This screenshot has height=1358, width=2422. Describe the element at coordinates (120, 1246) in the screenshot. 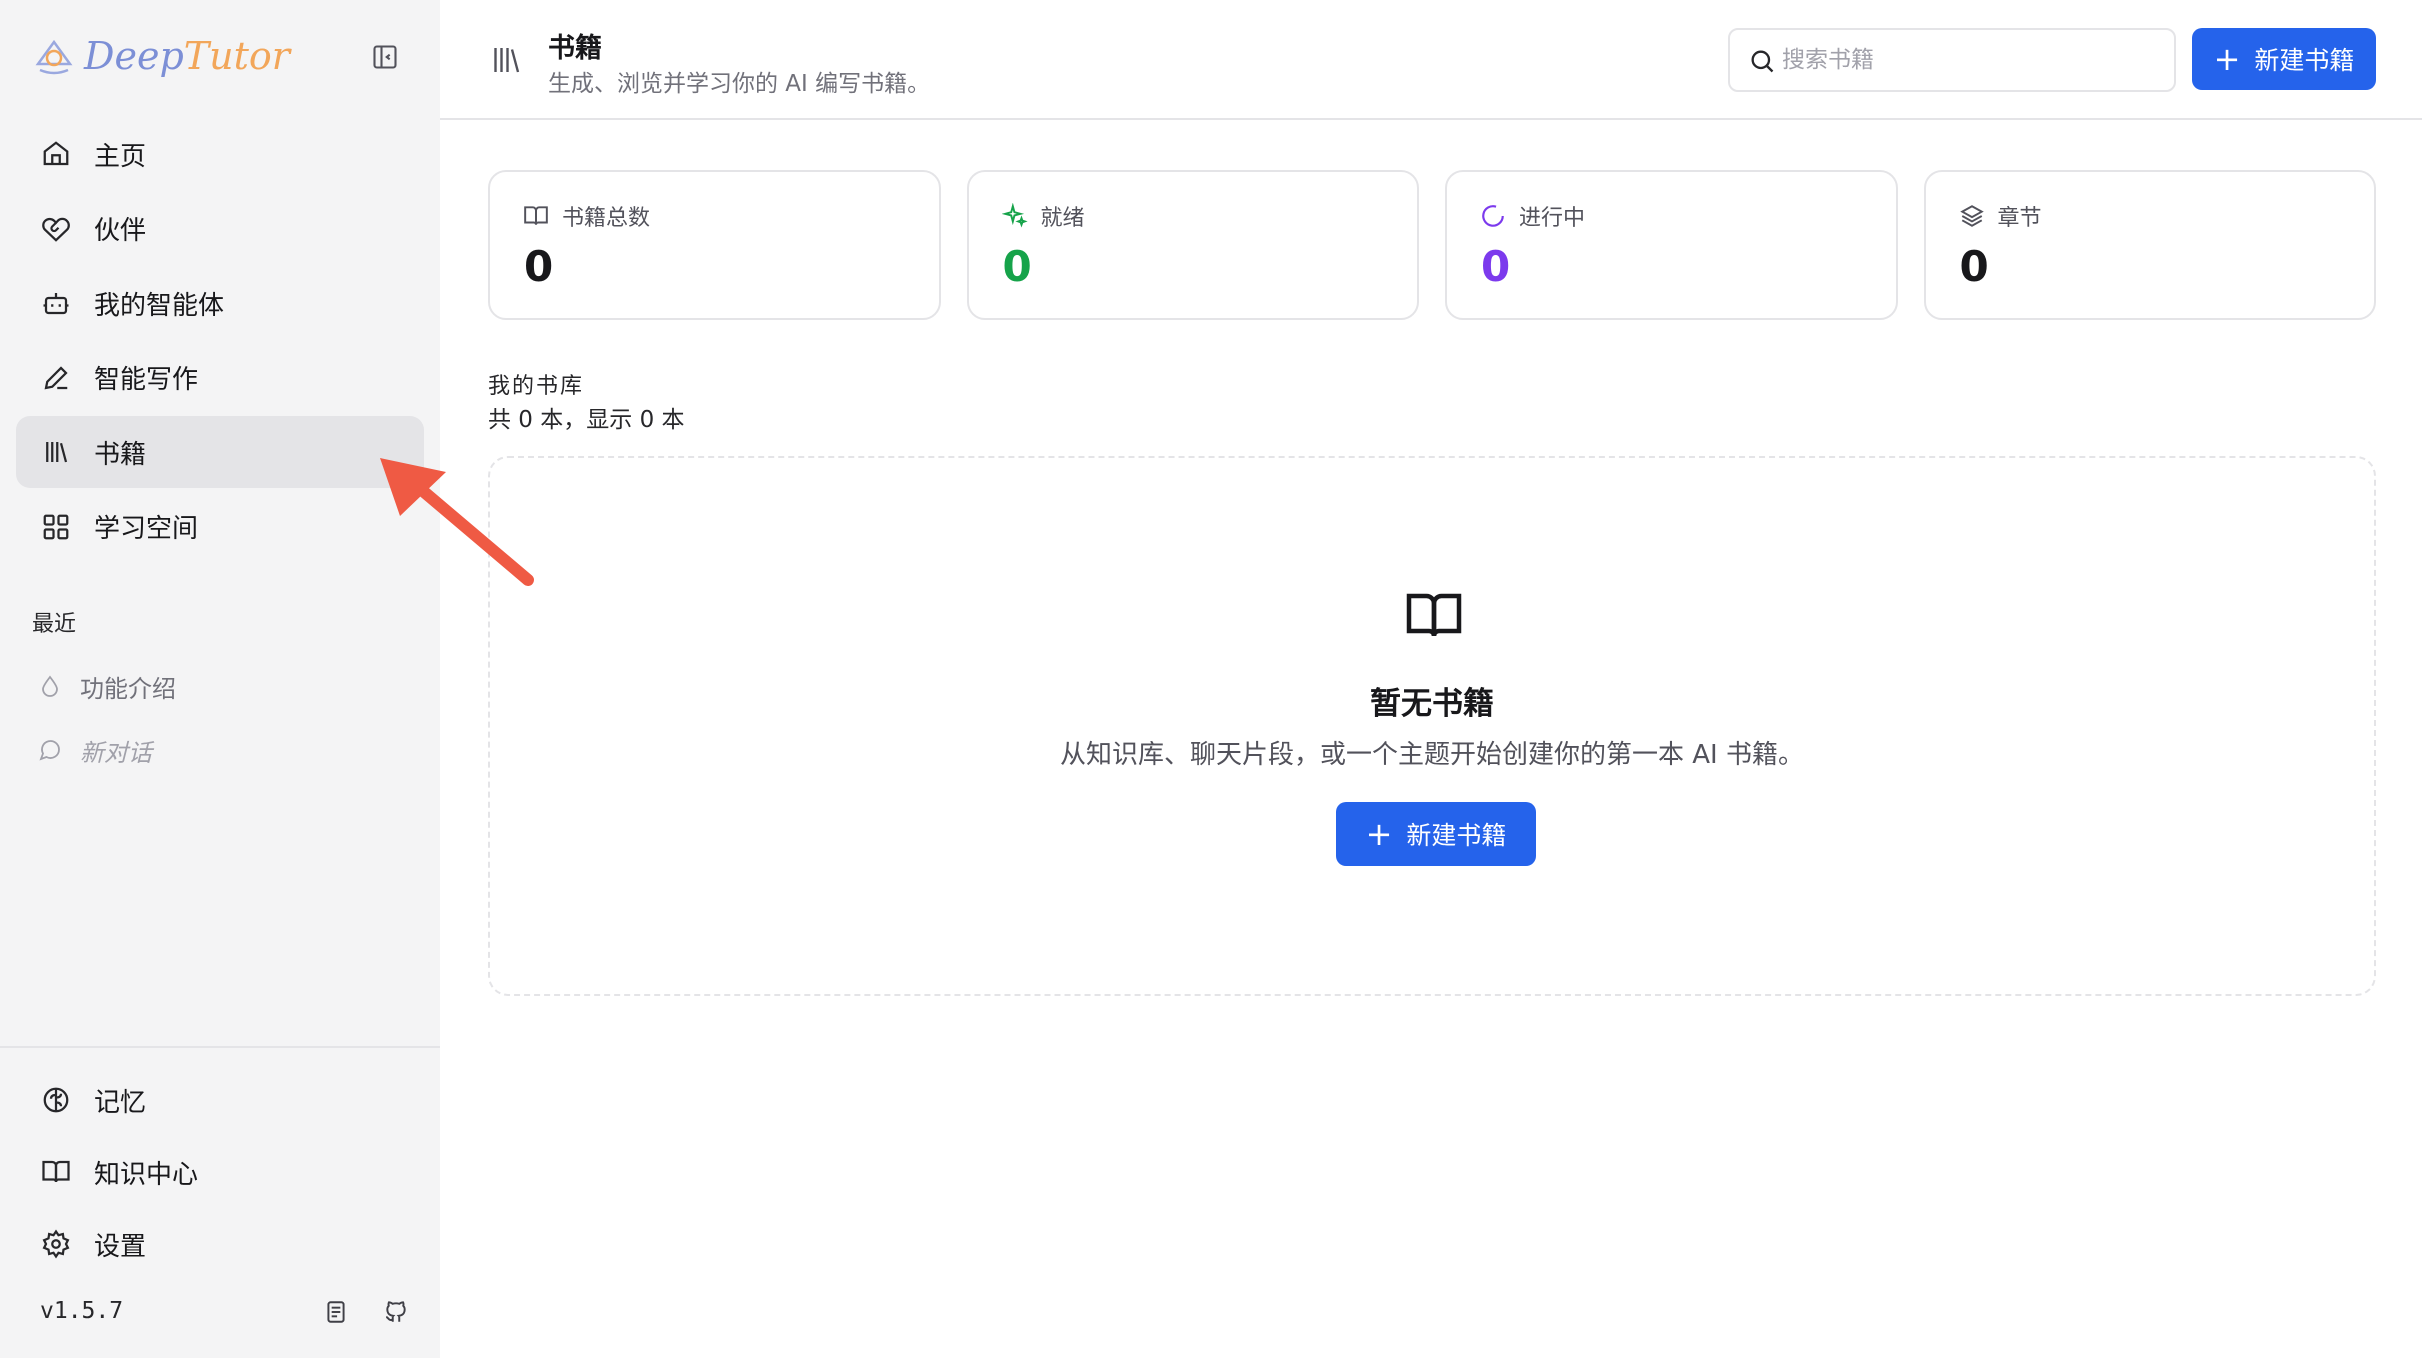

I see `sidebar-item-label: 设置` at that location.